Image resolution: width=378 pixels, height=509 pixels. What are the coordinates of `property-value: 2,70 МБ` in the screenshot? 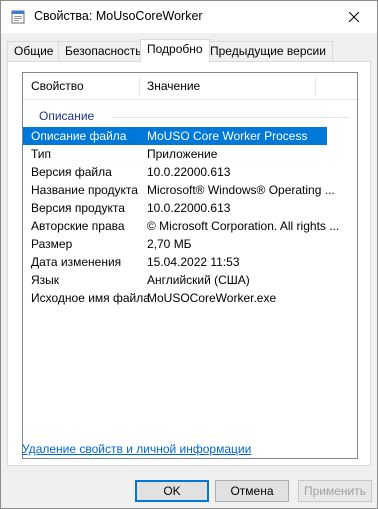 It's located at (169, 244).